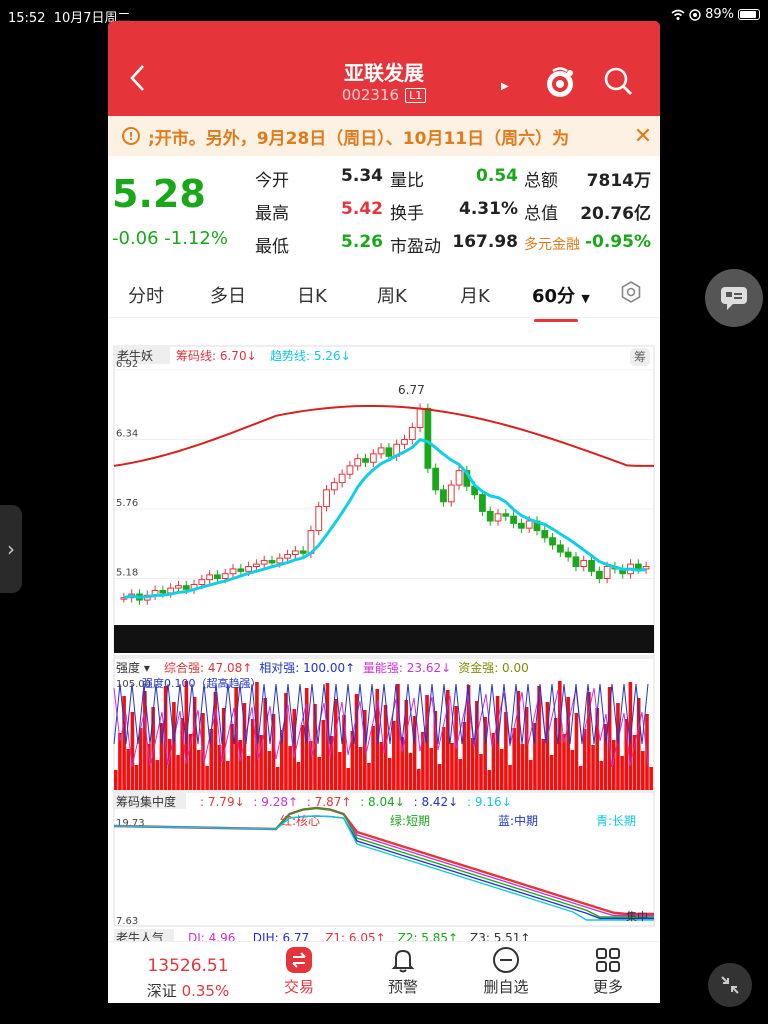 The image size is (768, 1024). What do you see at coordinates (370, 95) in the screenshot?
I see `stock-code: 002316` at bounding box center [370, 95].